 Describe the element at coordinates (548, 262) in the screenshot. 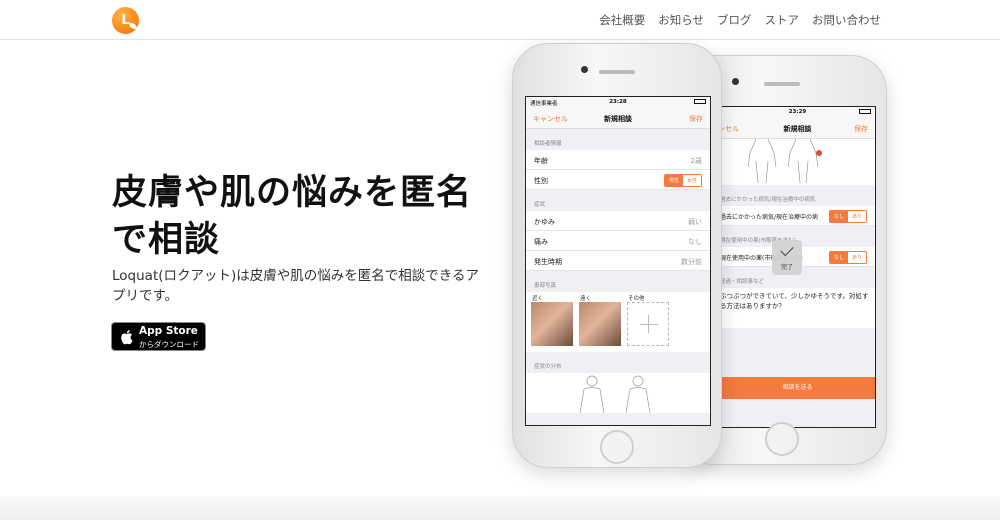

I see `onset-label: 発生時期` at that location.